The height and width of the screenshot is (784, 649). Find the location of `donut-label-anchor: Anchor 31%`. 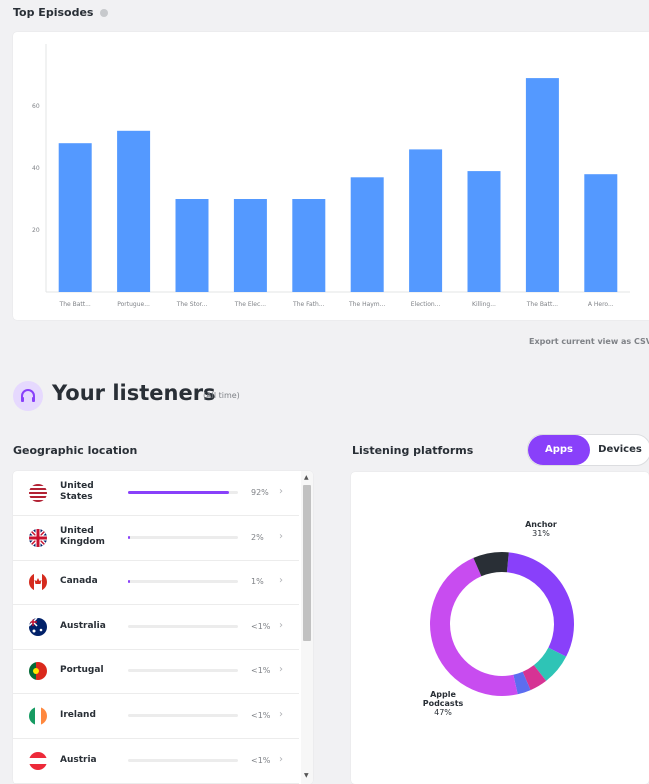

donut-label-anchor: Anchor 31% is located at coordinates (541, 529).